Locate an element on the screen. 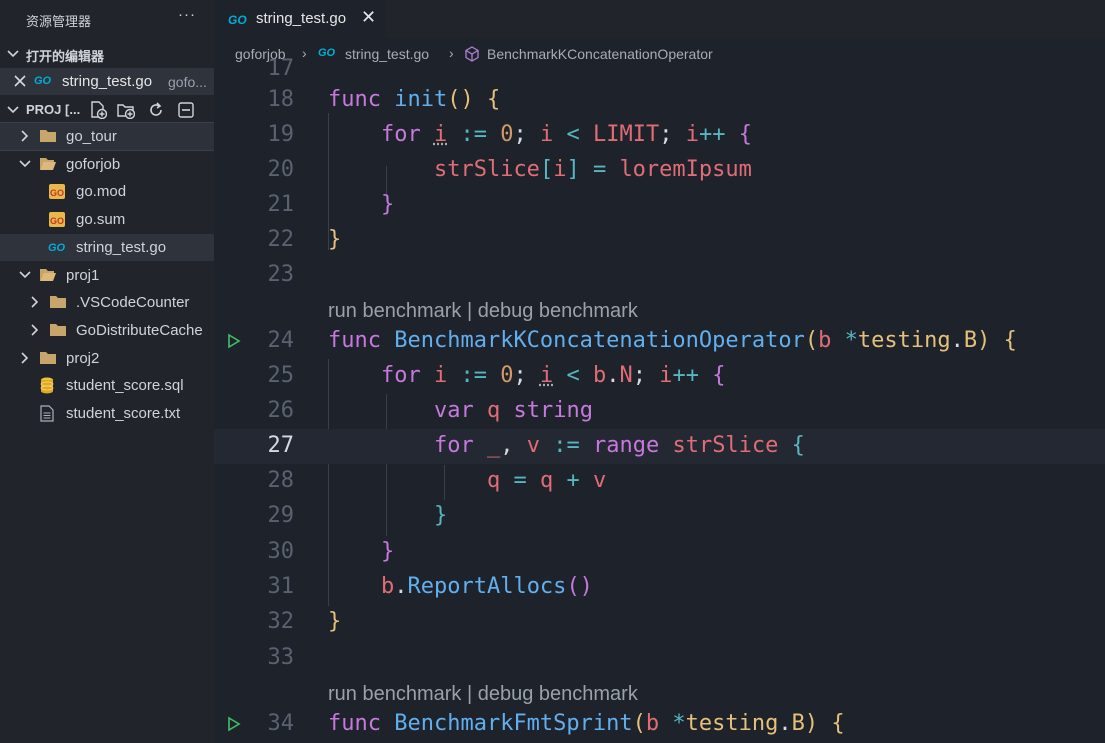 The image size is (1105, 743). tree-item-proj2: proj2 is located at coordinates (107, 358).